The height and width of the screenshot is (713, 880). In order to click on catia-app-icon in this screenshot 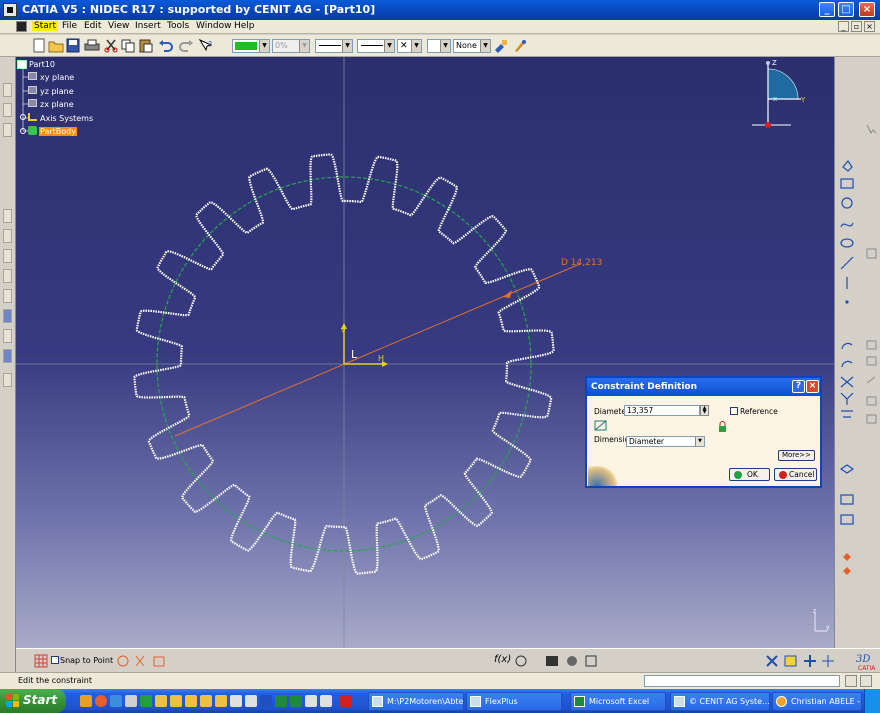, I will do `click(10, 10)`.